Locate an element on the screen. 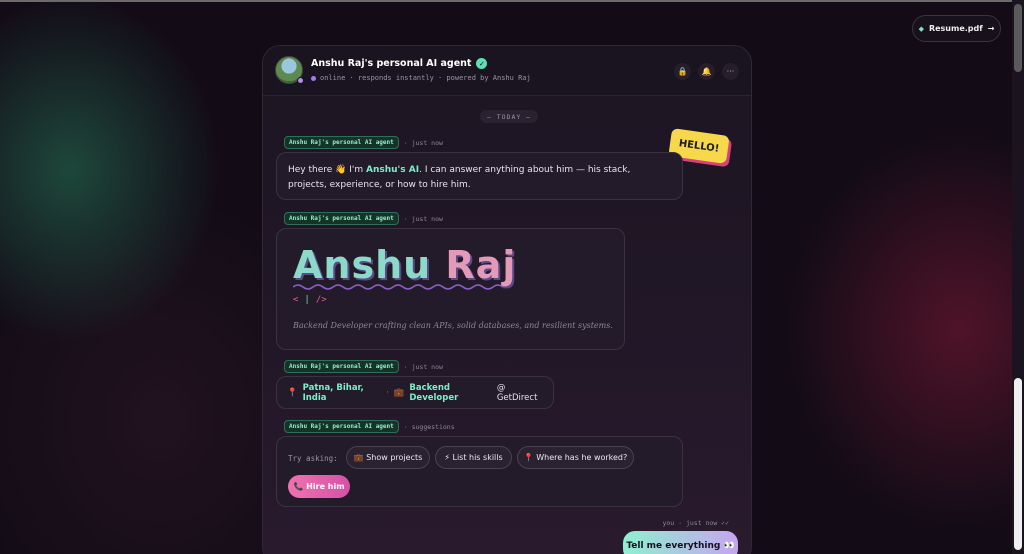  status-dot is located at coordinates (300, 80).